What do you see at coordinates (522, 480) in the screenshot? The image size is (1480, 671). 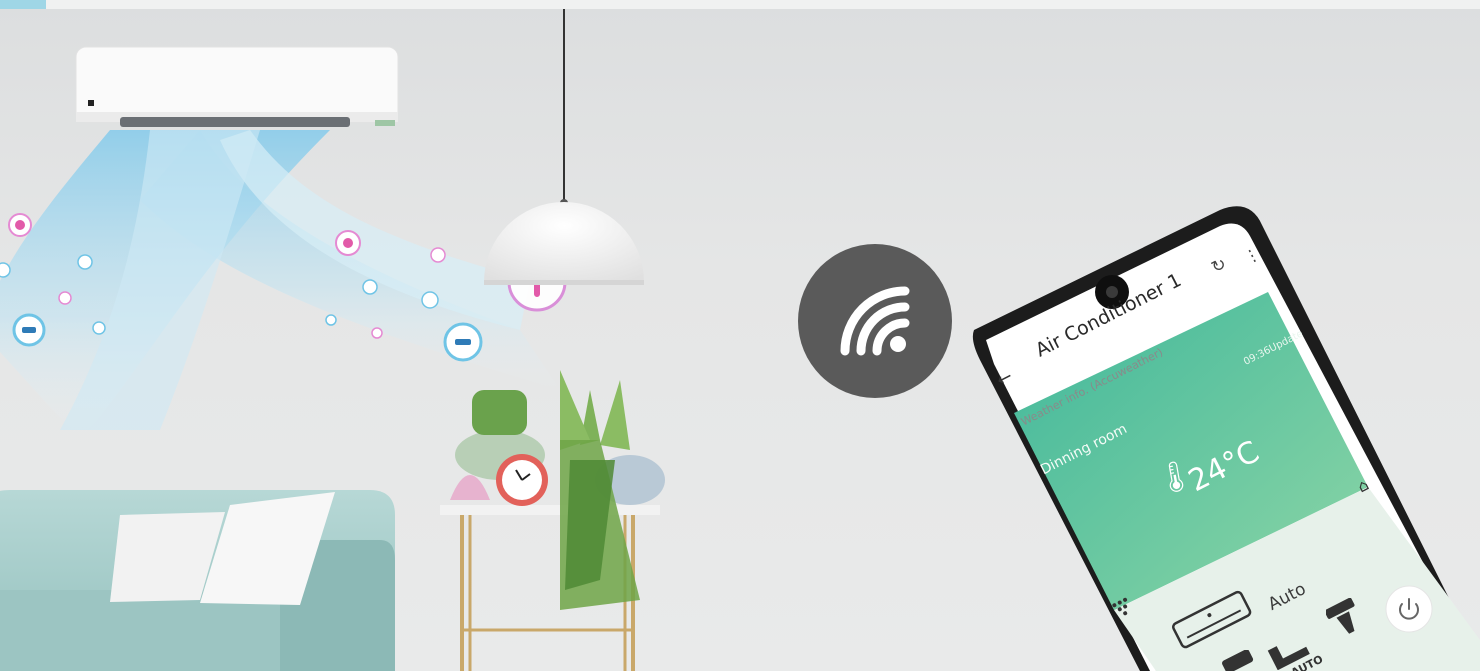 I see `clock` at bounding box center [522, 480].